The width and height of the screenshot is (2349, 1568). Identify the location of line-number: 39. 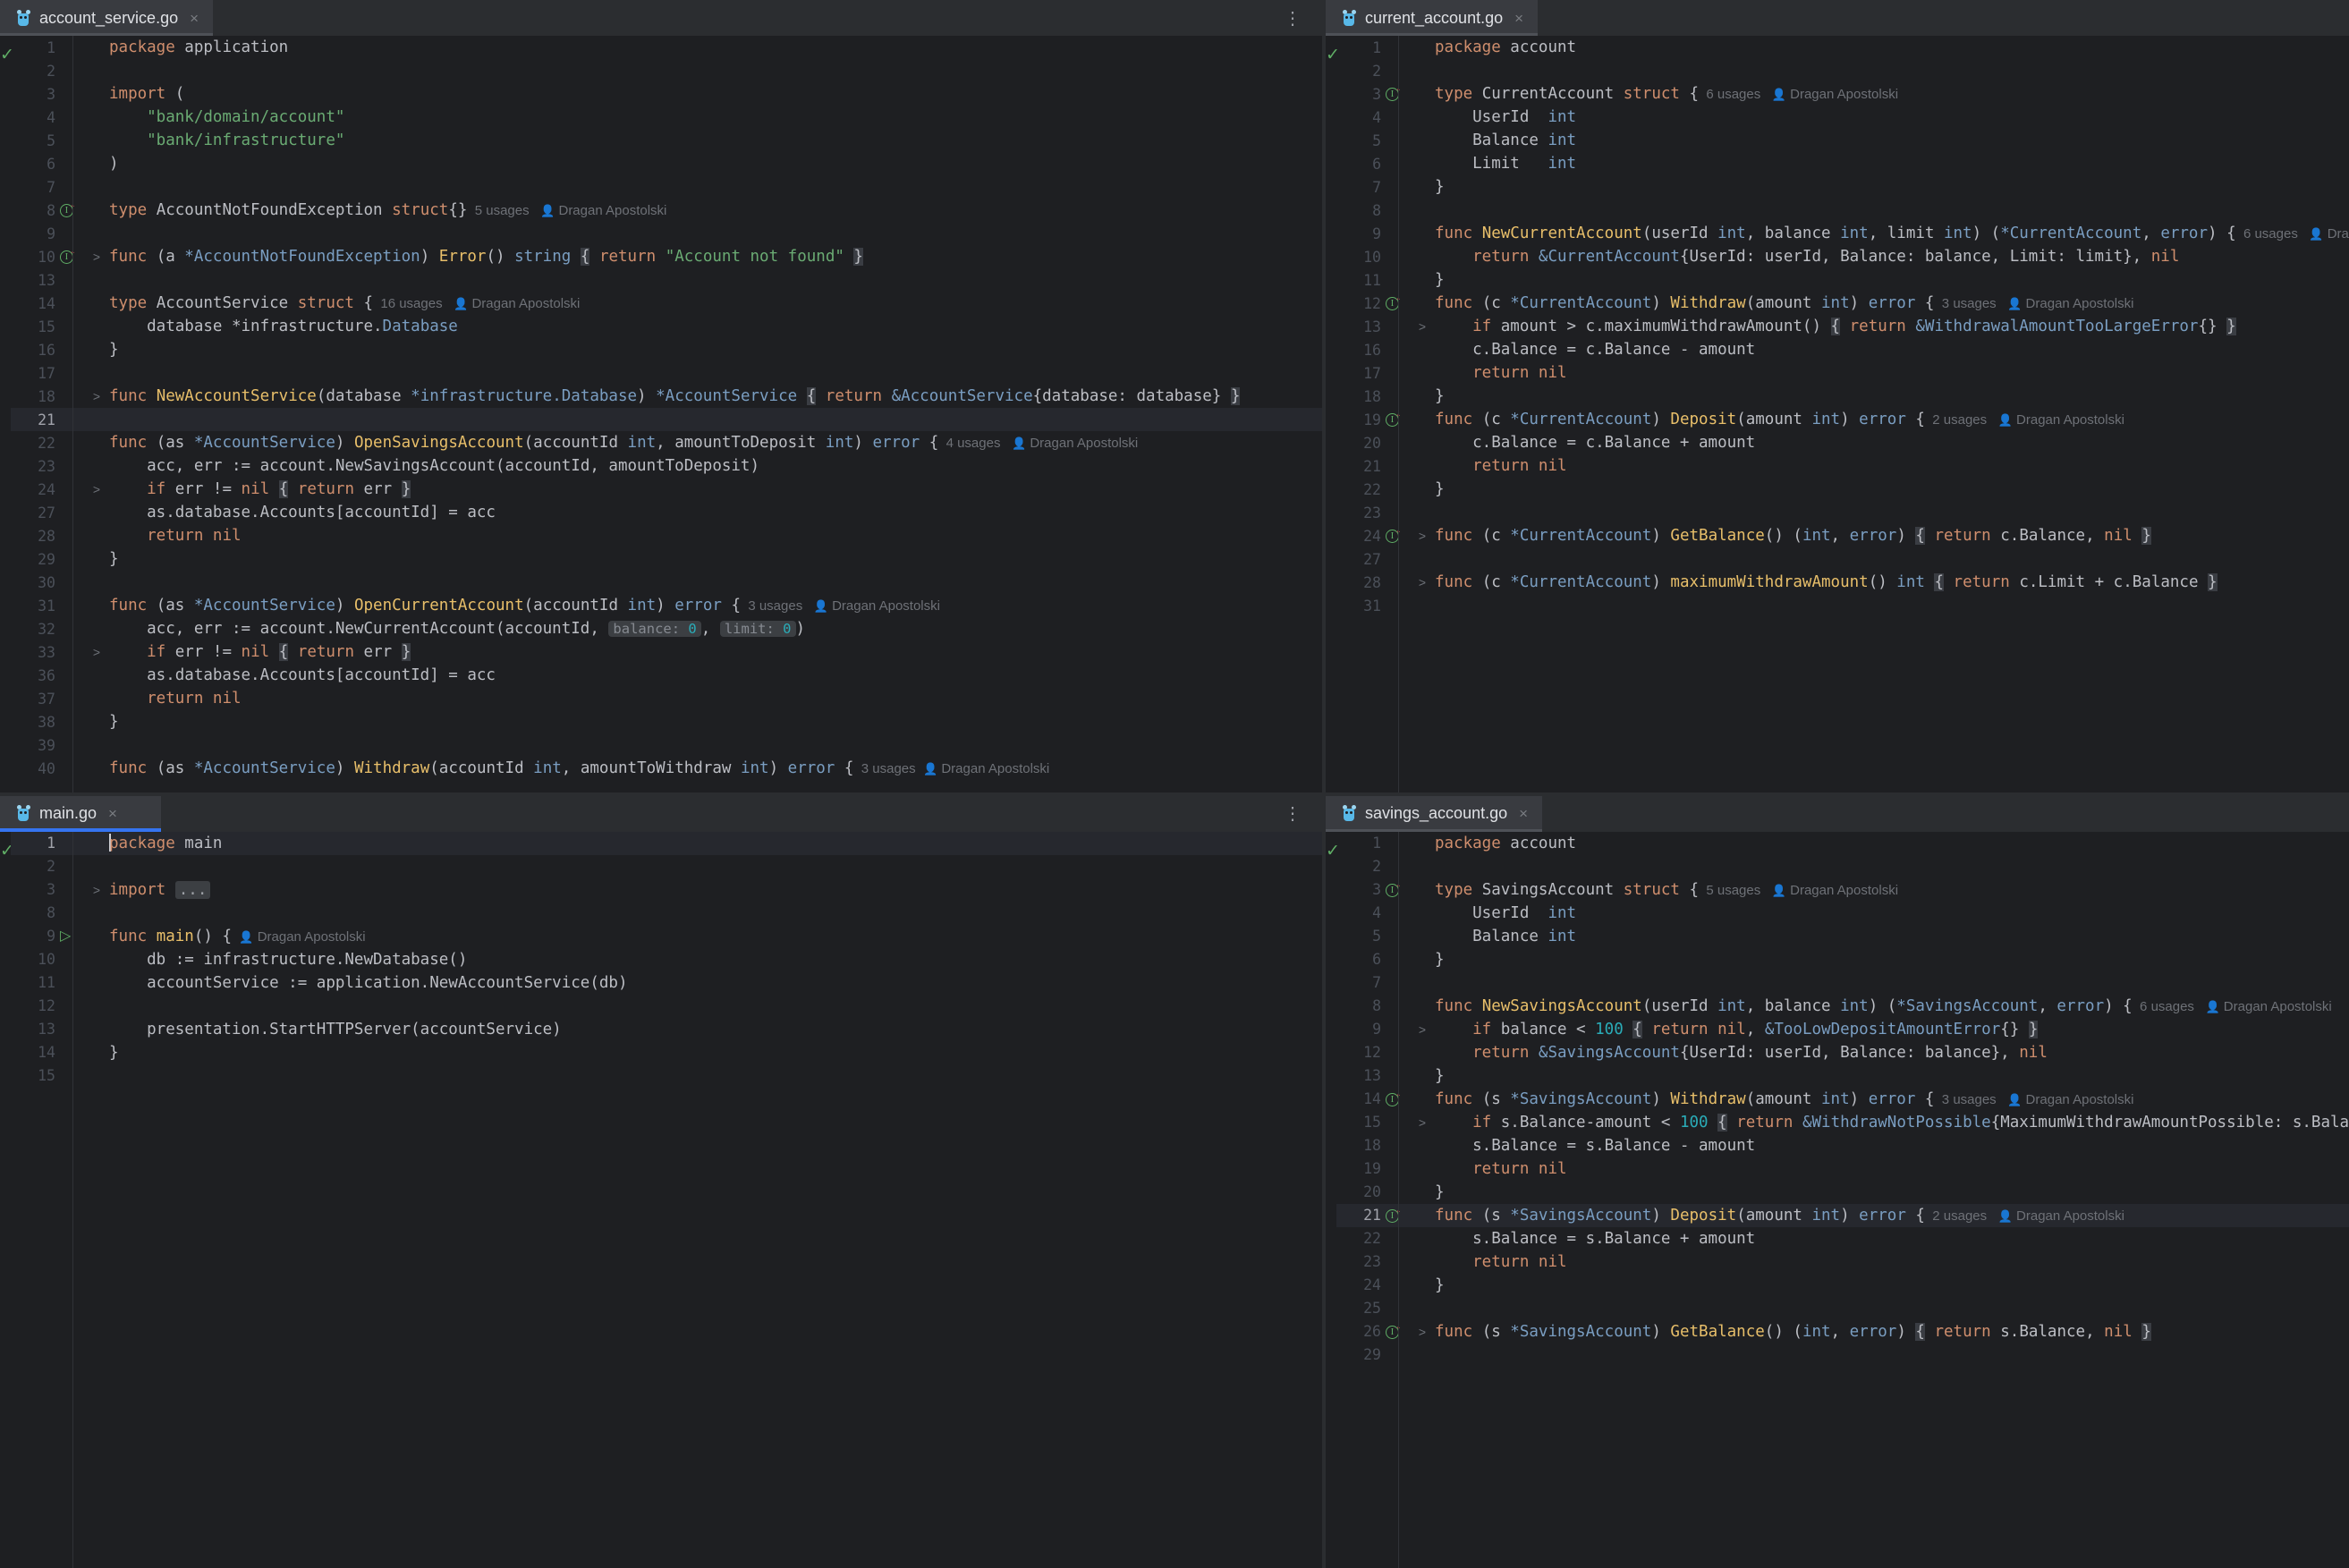
(34, 746).